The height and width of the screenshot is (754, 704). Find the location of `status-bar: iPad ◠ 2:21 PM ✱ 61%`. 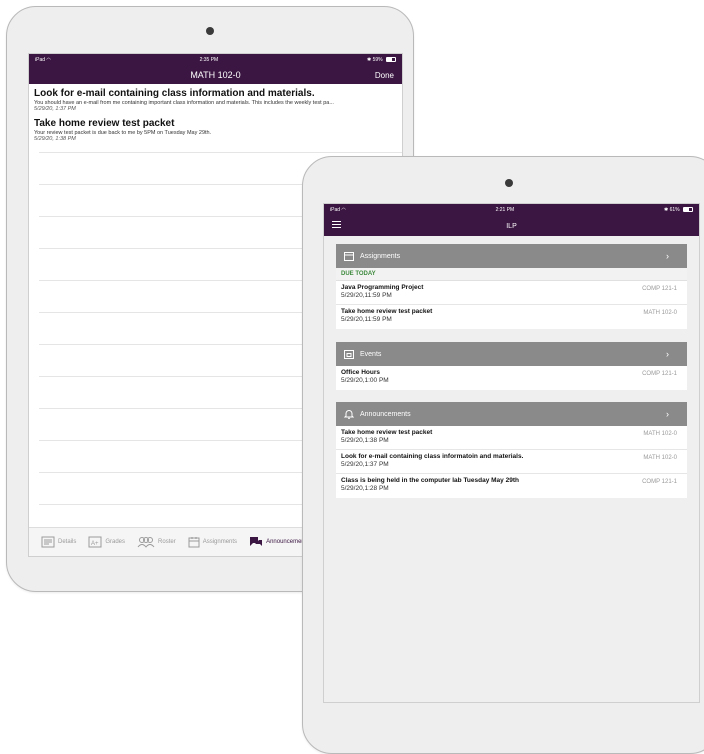

status-bar: iPad ◠ 2:21 PM ✱ 61% is located at coordinates (511, 210).